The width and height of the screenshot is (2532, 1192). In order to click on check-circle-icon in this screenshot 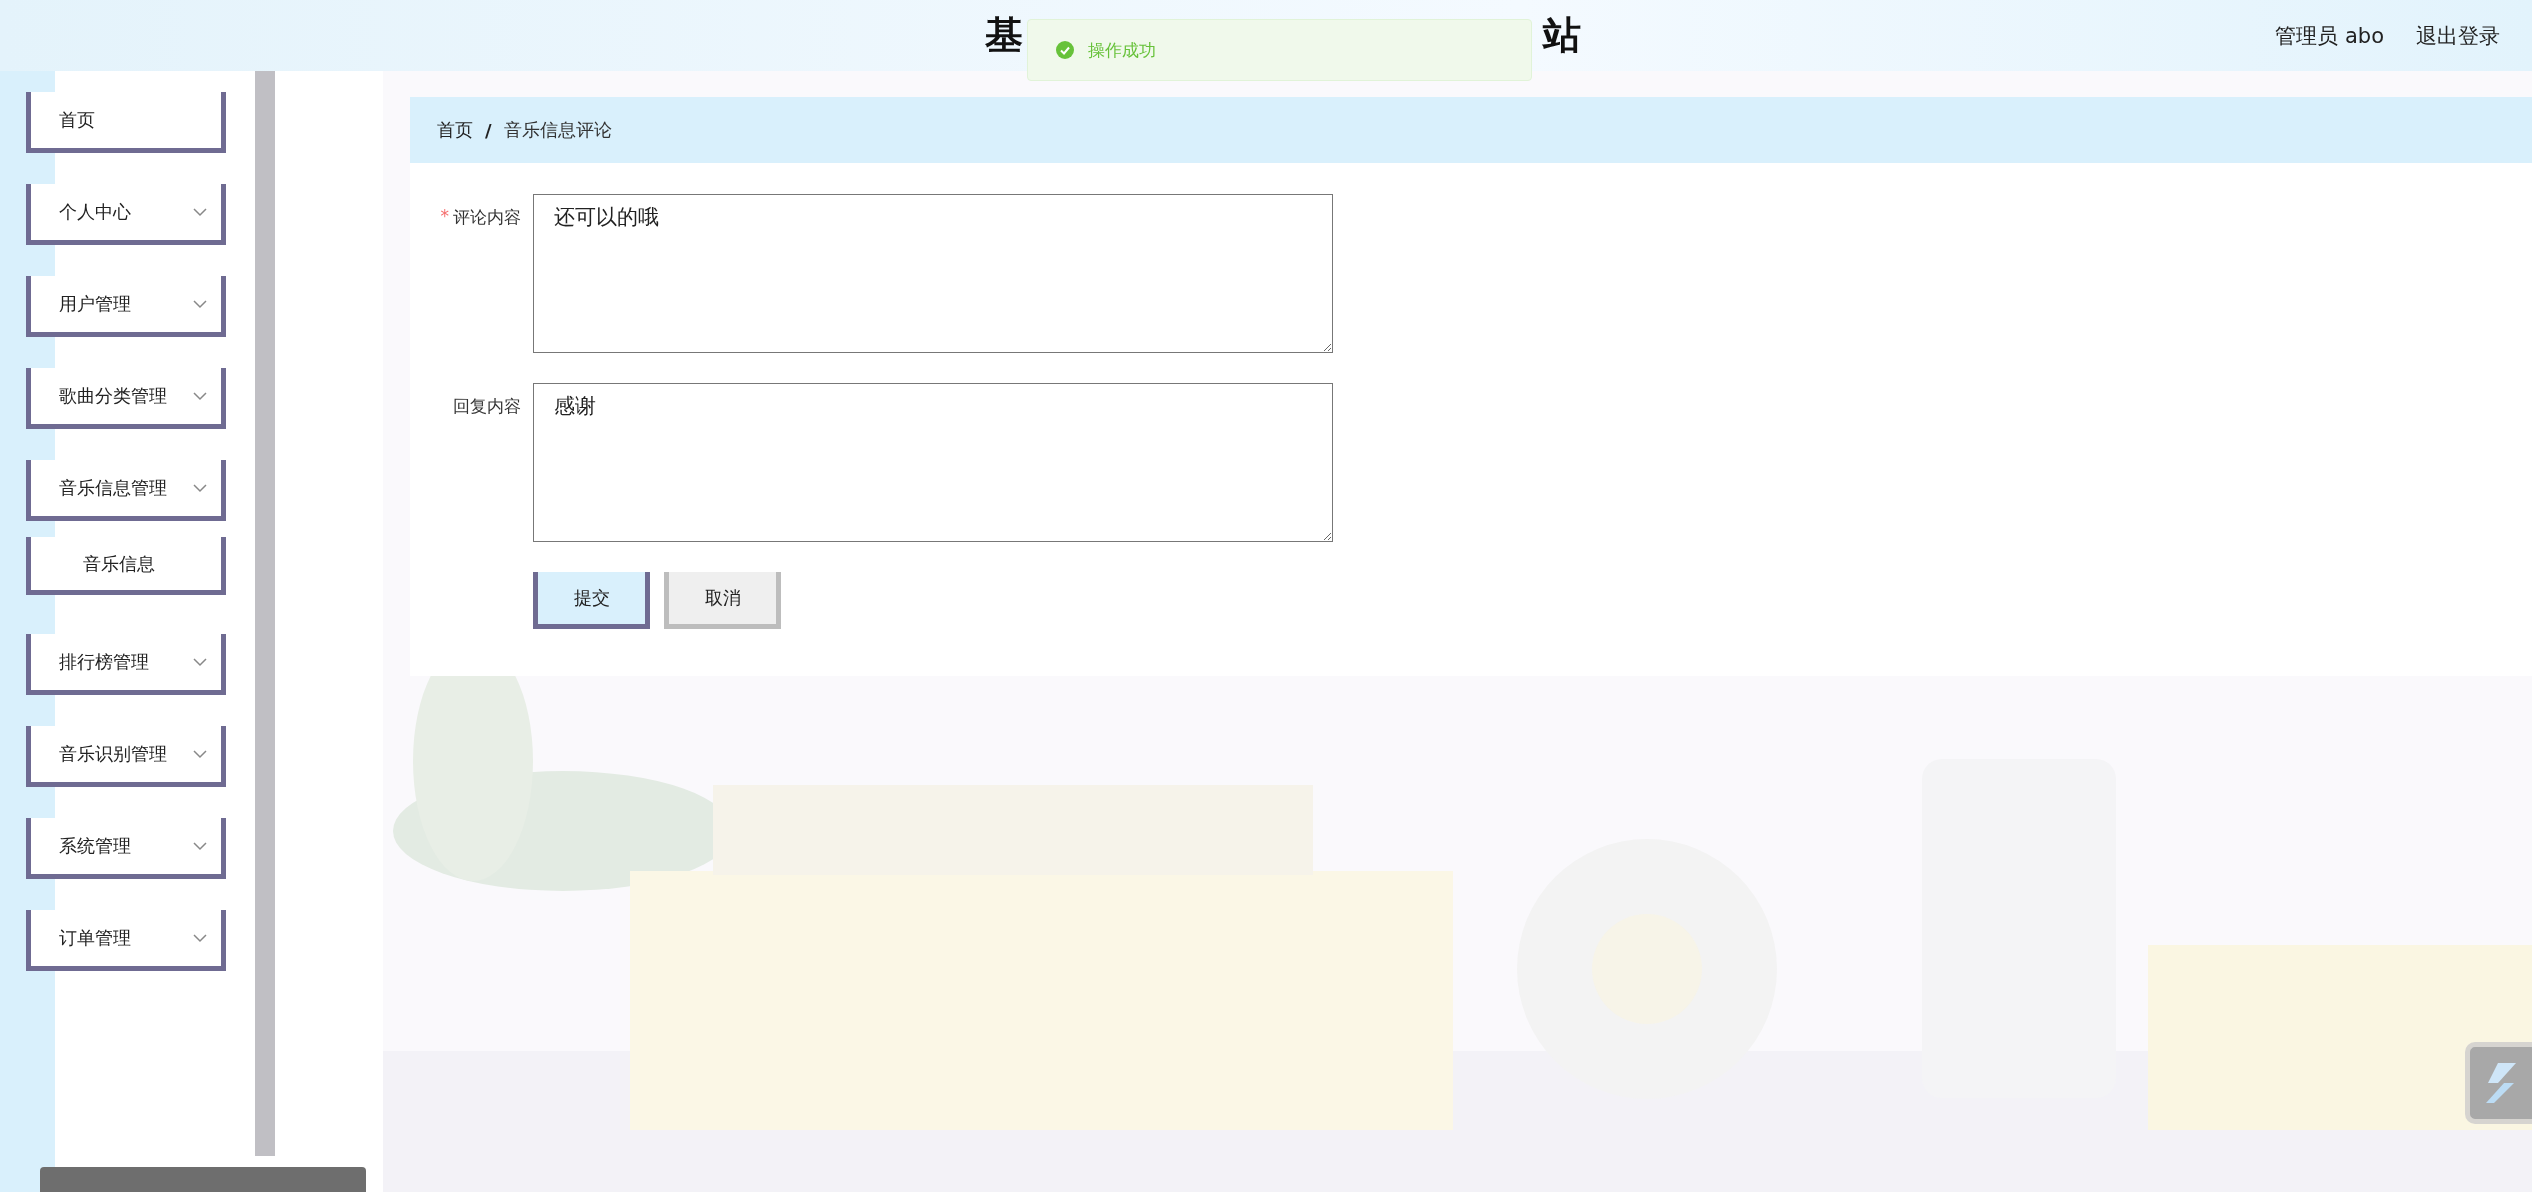, I will do `click(1065, 50)`.